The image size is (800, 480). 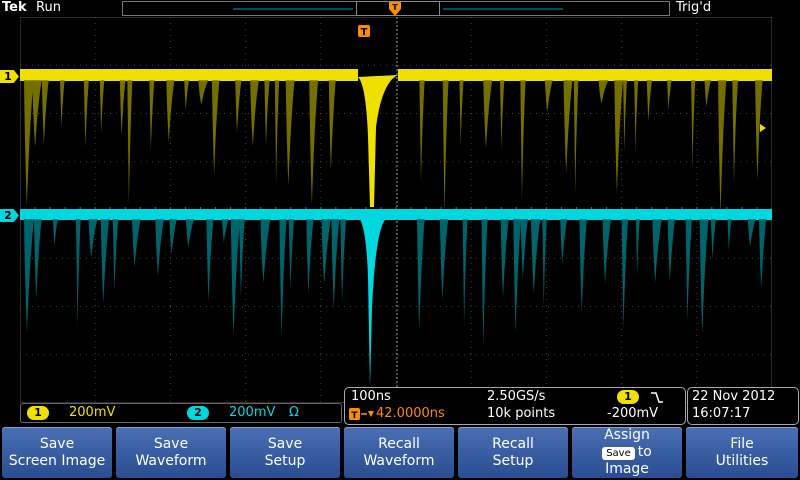 I want to click on assign-save-button: Assign Save to Image, so click(x=627, y=452).